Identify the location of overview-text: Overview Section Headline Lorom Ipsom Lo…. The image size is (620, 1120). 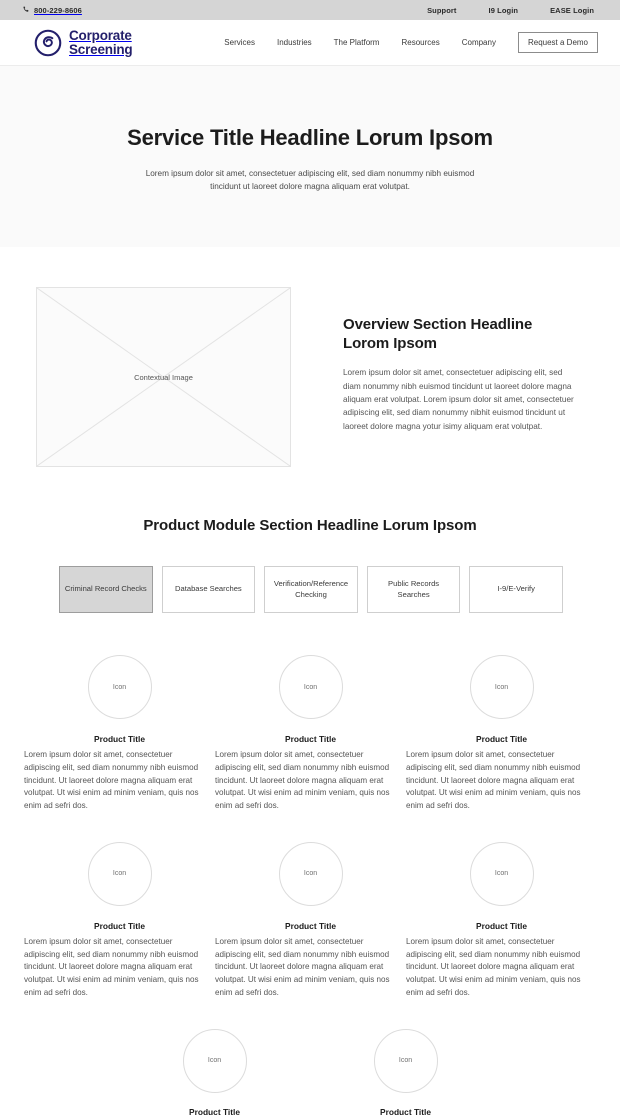
(459, 377).